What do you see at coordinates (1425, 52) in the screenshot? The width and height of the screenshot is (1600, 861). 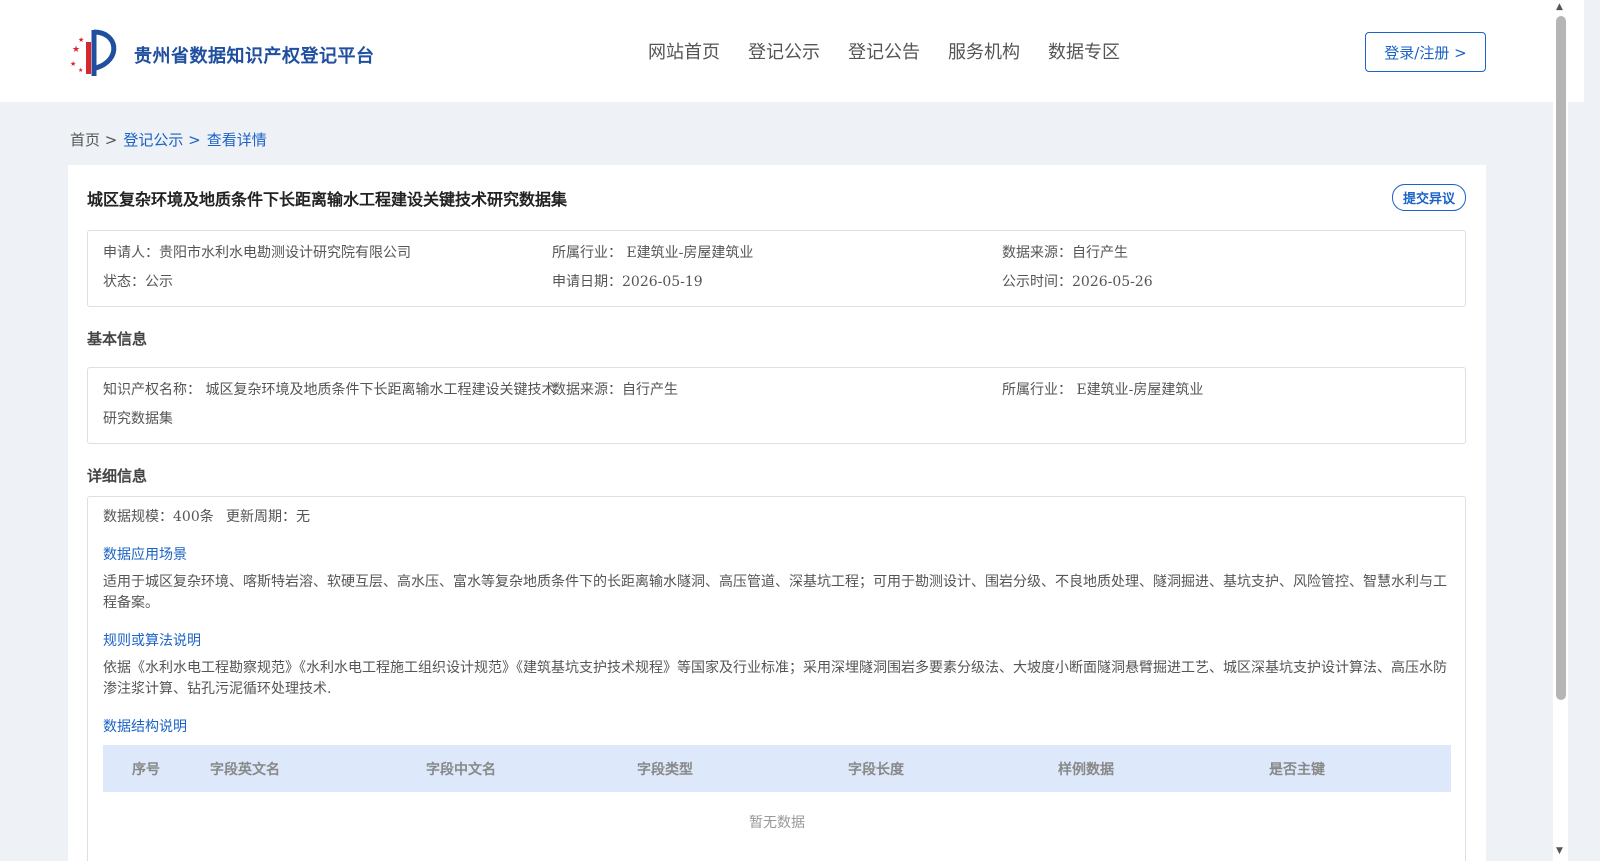 I see `login-register-button: 登录/注册 >` at bounding box center [1425, 52].